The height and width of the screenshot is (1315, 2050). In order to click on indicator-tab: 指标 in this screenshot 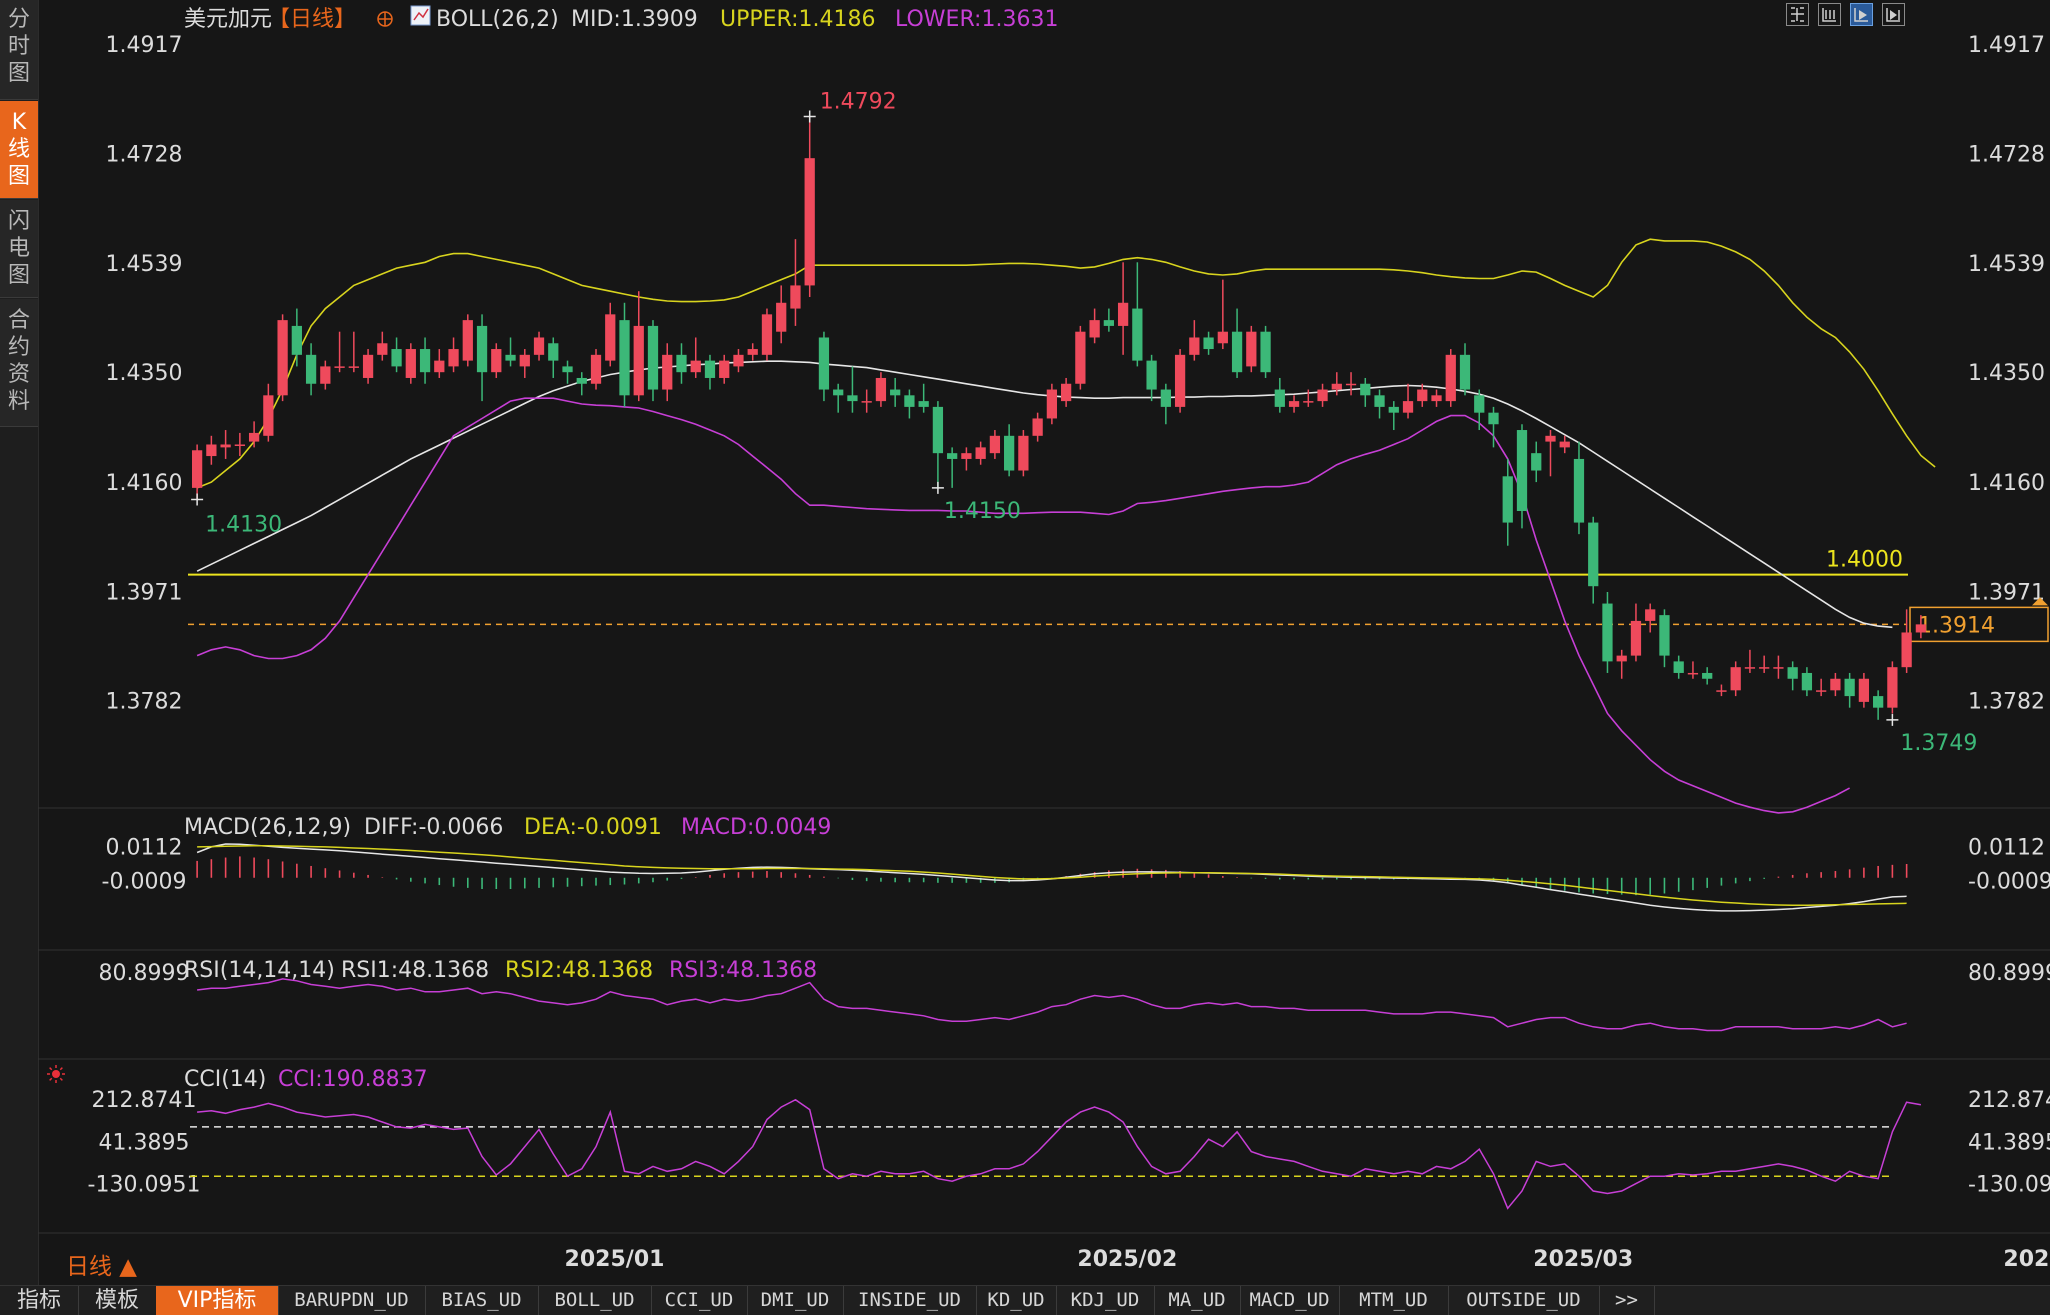, I will do `click(39, 1300)`.